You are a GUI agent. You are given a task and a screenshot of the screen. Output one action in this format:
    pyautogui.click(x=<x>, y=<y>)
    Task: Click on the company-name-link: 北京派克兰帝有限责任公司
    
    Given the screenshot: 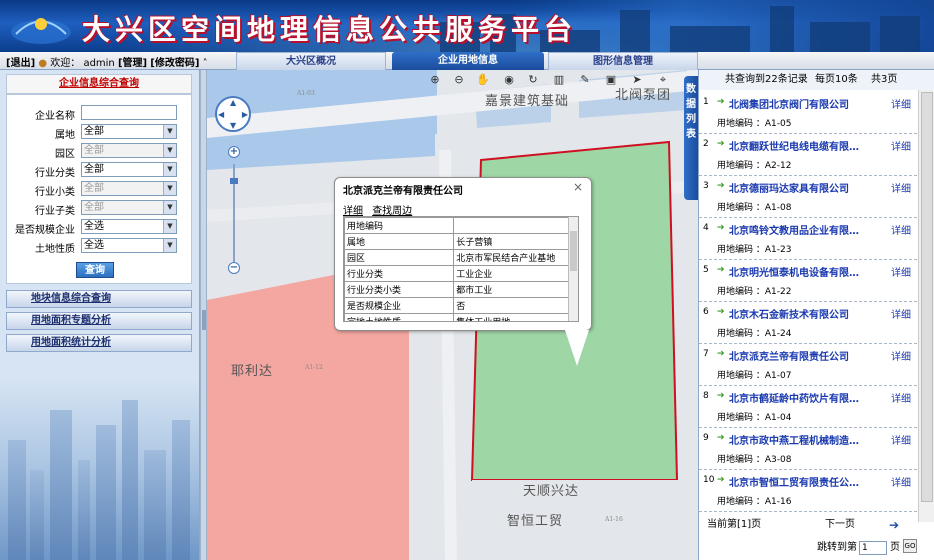 What is the action you would take?
    pyautogui.click(x=804, y=355)
    